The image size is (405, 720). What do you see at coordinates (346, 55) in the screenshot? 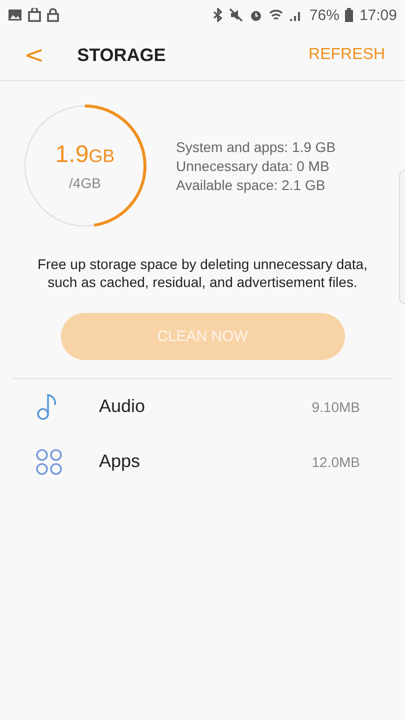
I see `refresh-button: REFRESH` at bounding box center [346, 55].